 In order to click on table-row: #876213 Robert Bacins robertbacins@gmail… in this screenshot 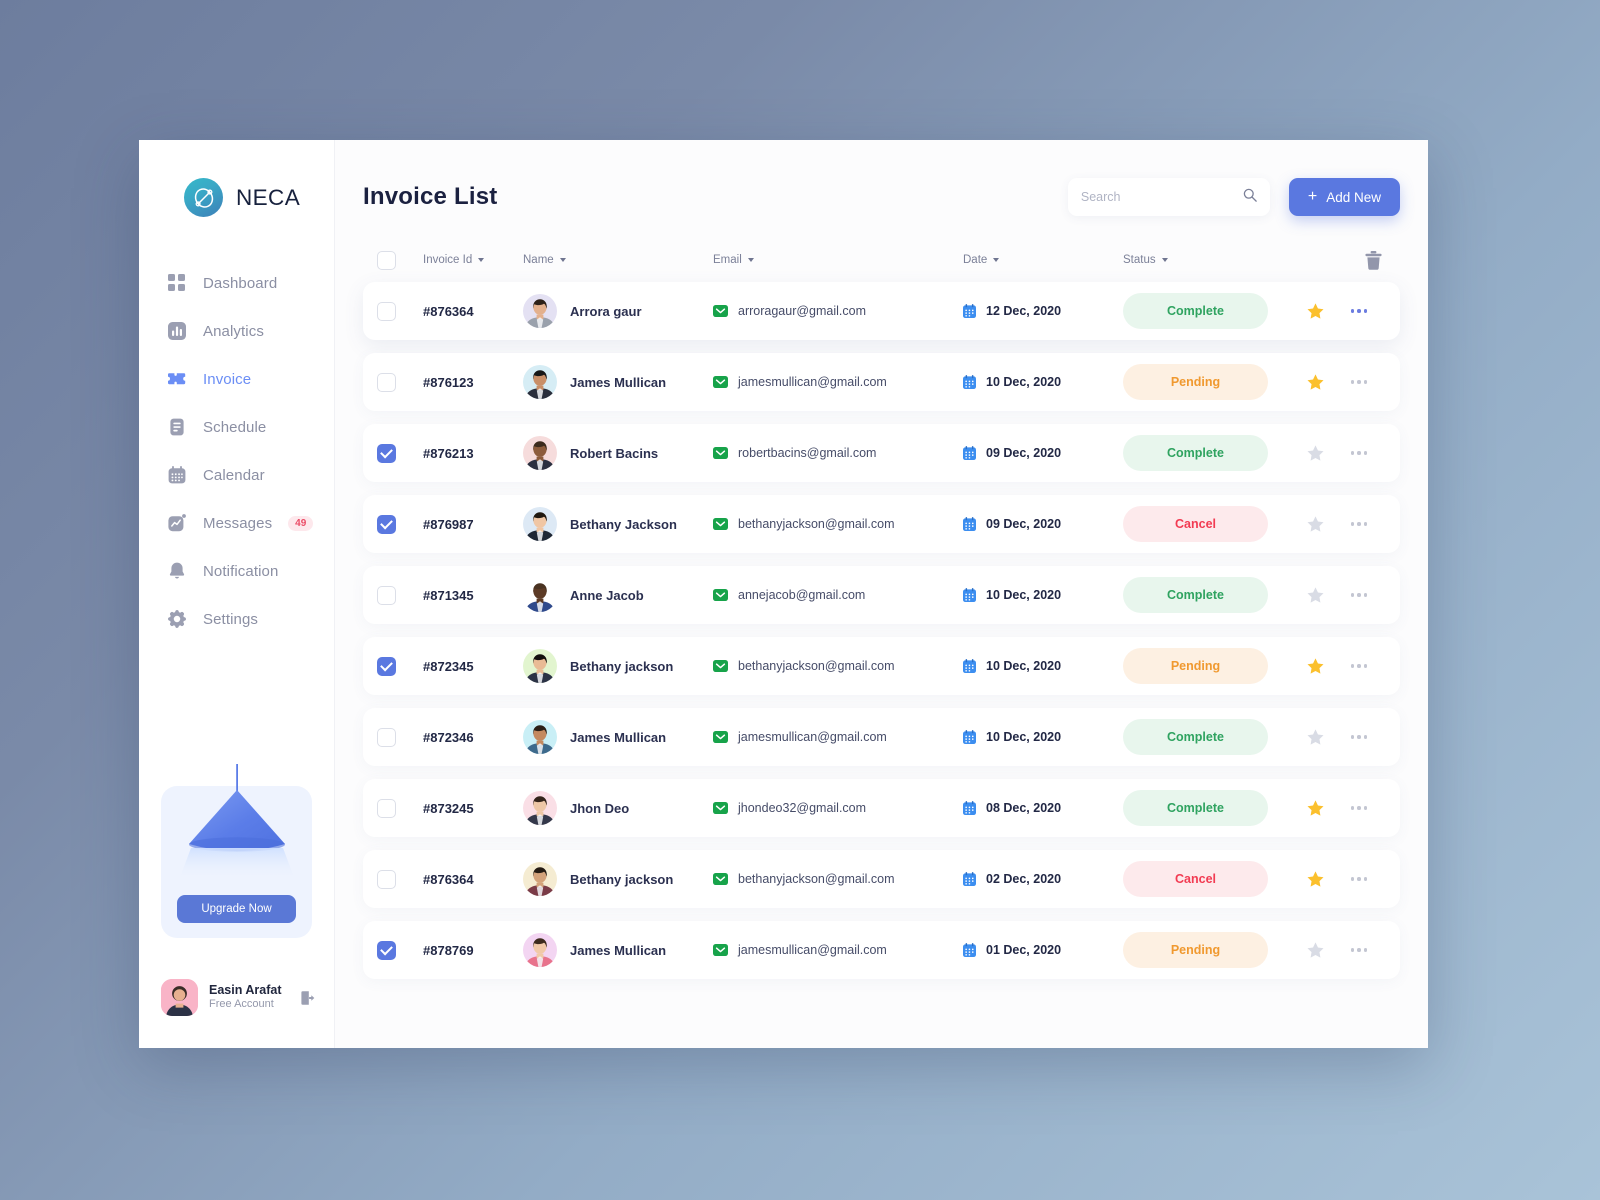, I will do `click(881, 453)`.